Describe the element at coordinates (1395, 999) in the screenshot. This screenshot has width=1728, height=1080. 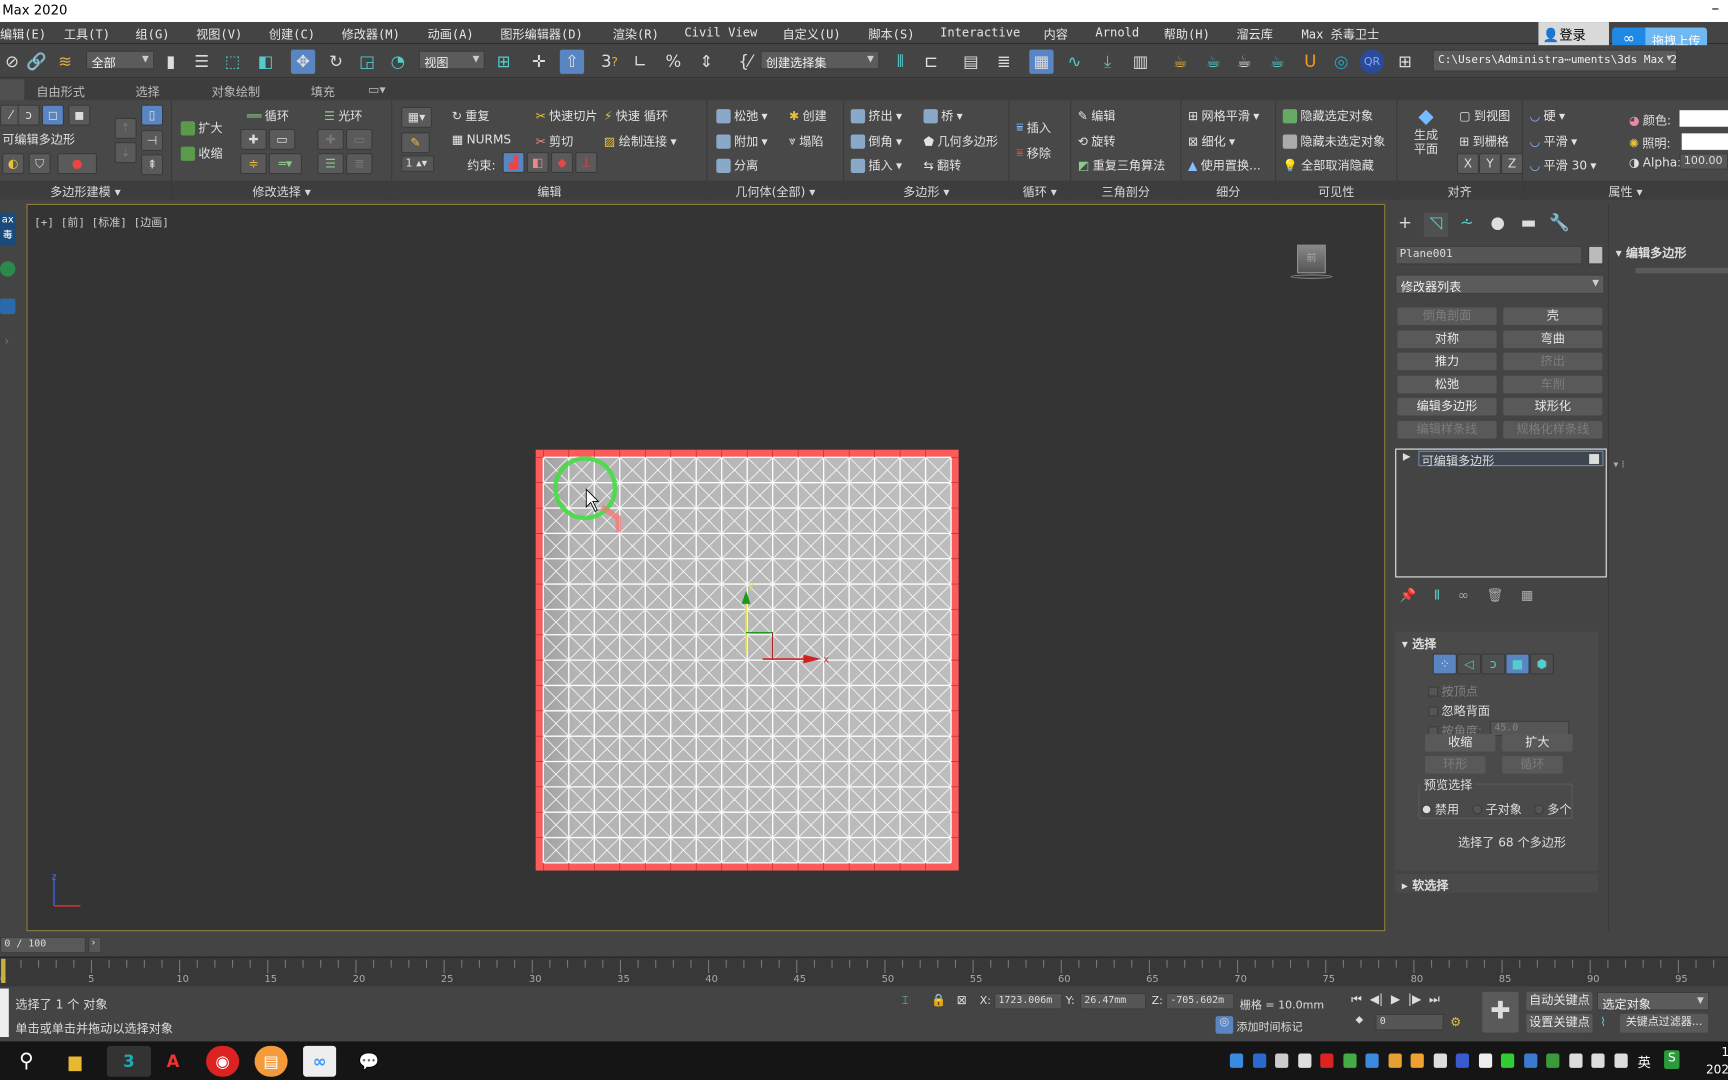
I see `play-icon: ▶` at that location.